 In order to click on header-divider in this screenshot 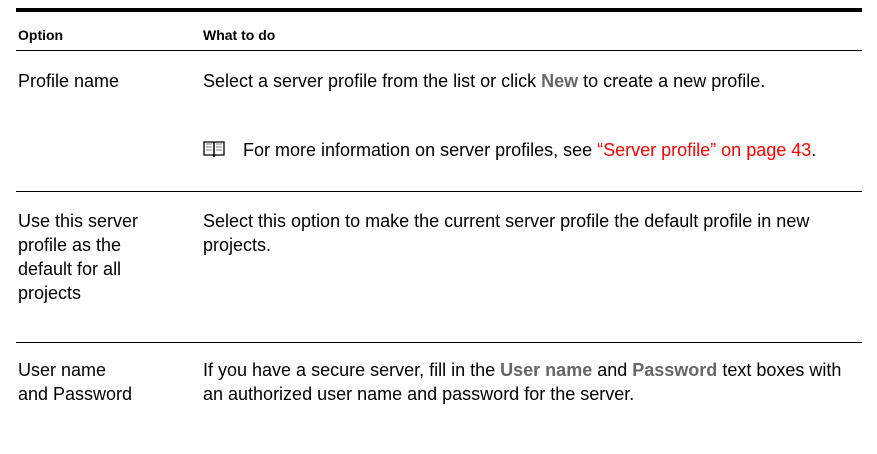, I will do `click(439, 50)`.